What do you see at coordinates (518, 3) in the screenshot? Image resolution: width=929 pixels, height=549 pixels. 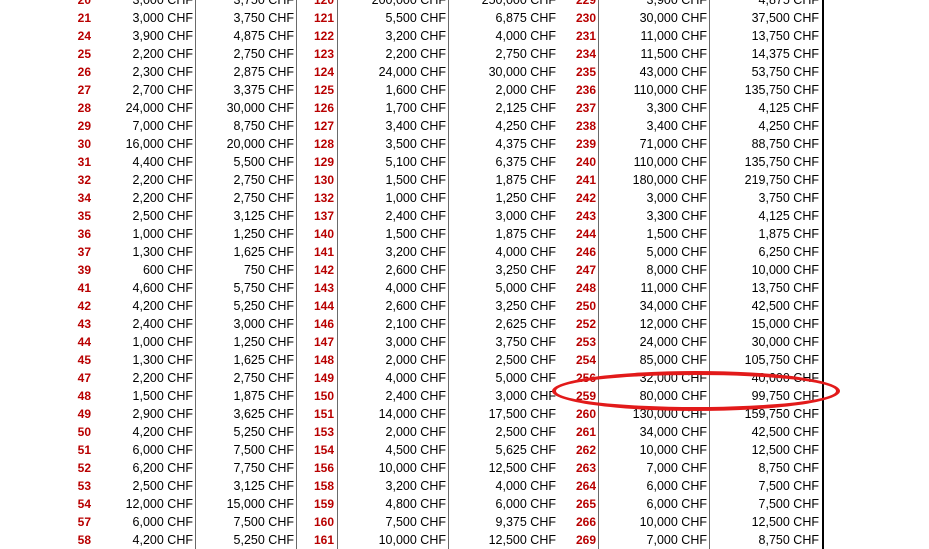 I see `price-total-cell: 250,000 CHF` at bounding box center [518, 3].